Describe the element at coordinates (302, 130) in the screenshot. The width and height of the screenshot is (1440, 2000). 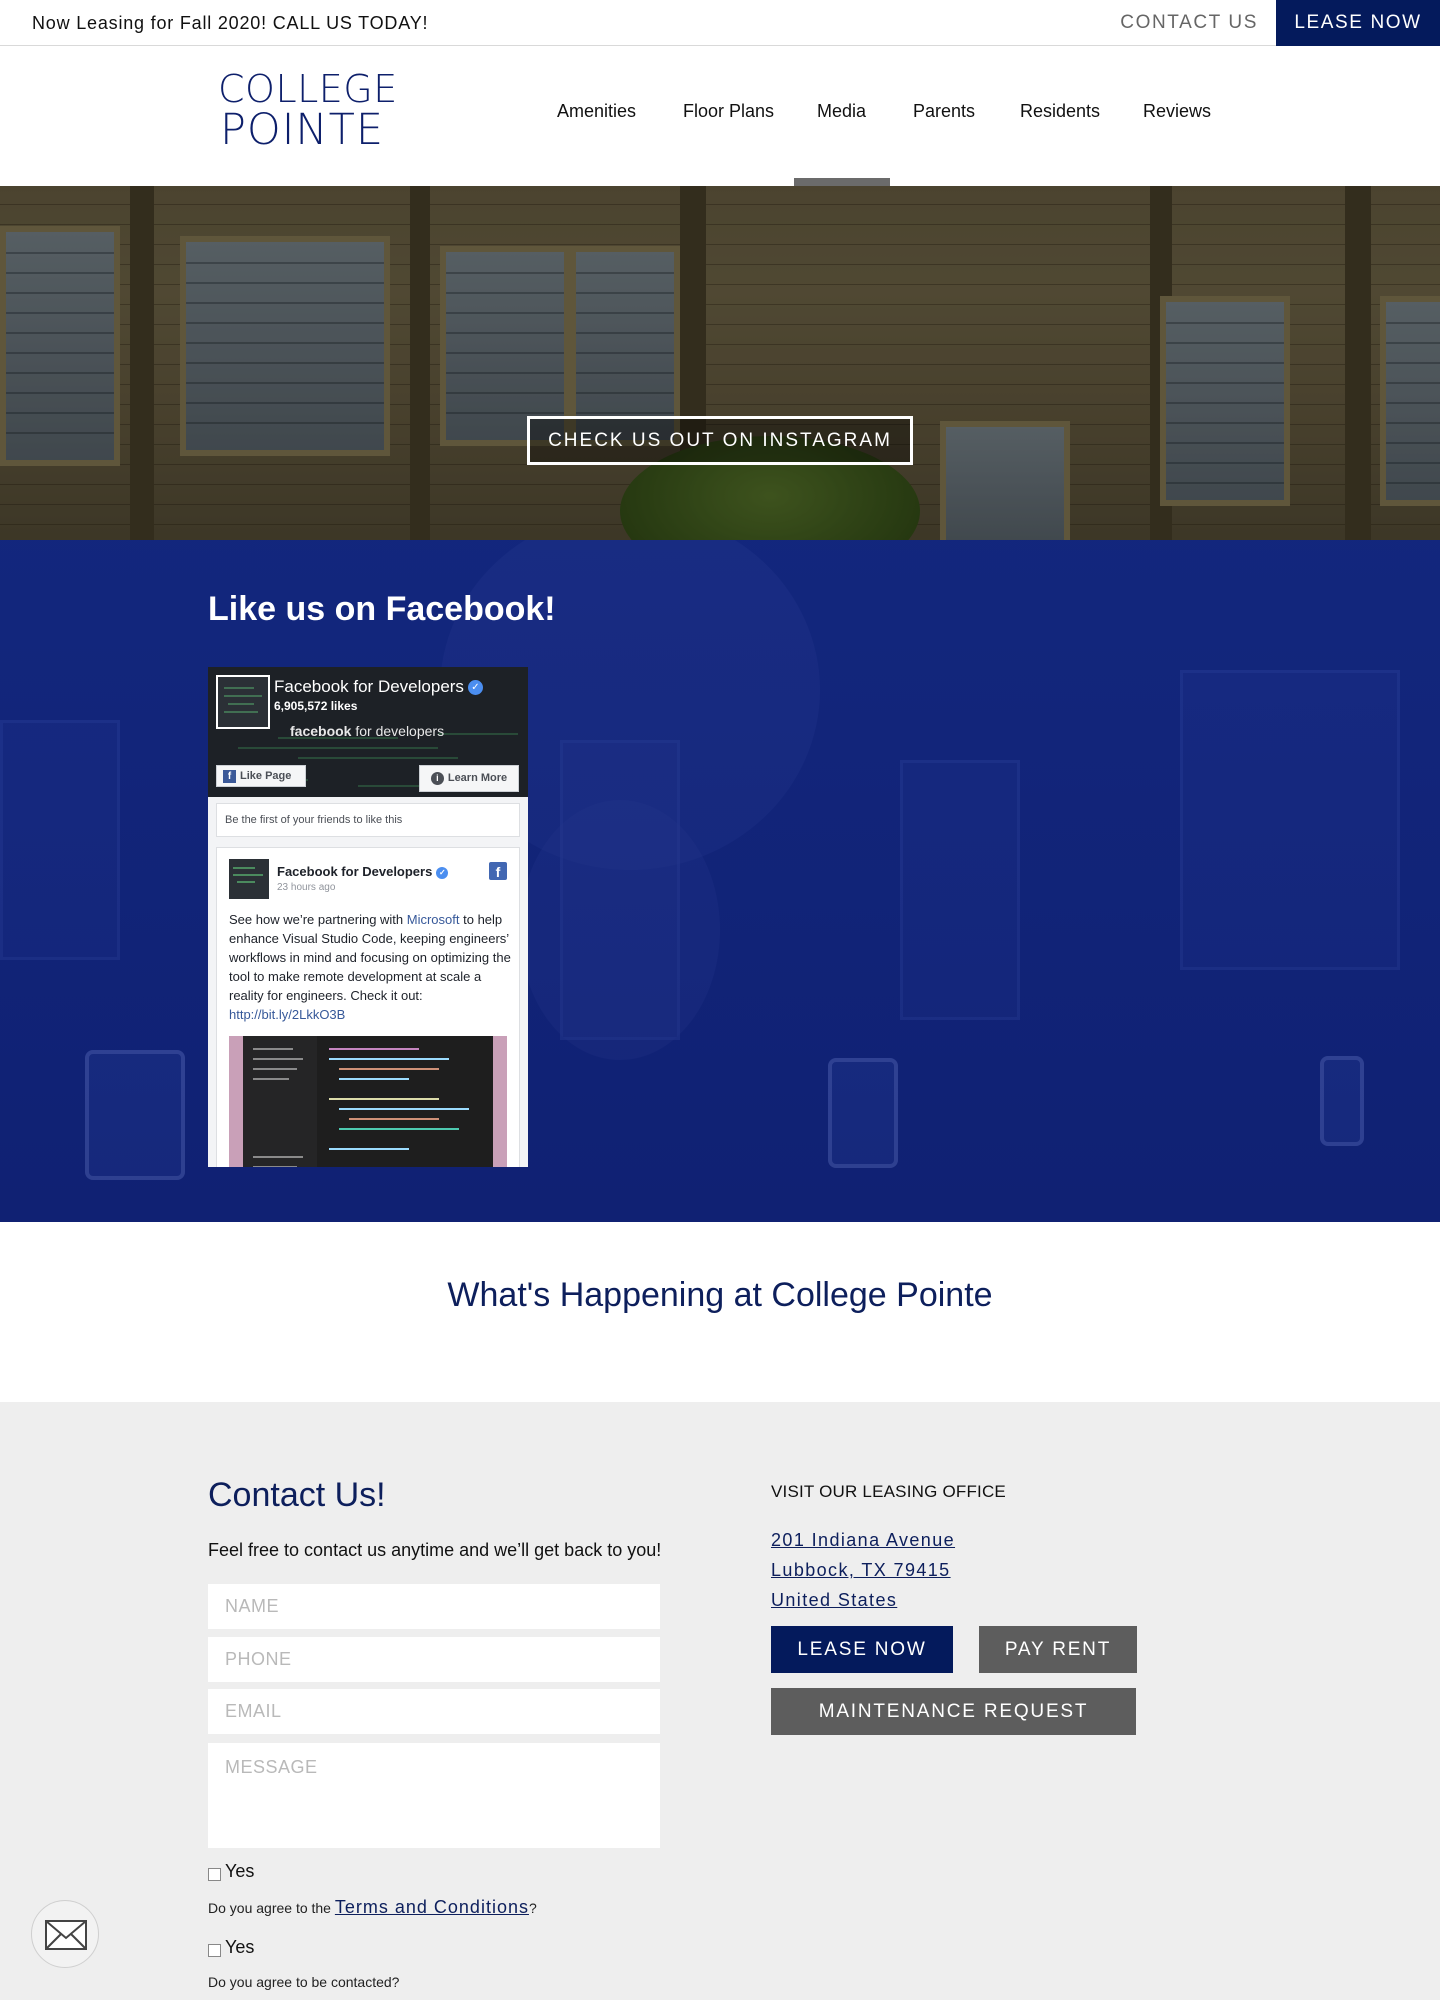
I see `logo-line-2: POINTE` at that location.